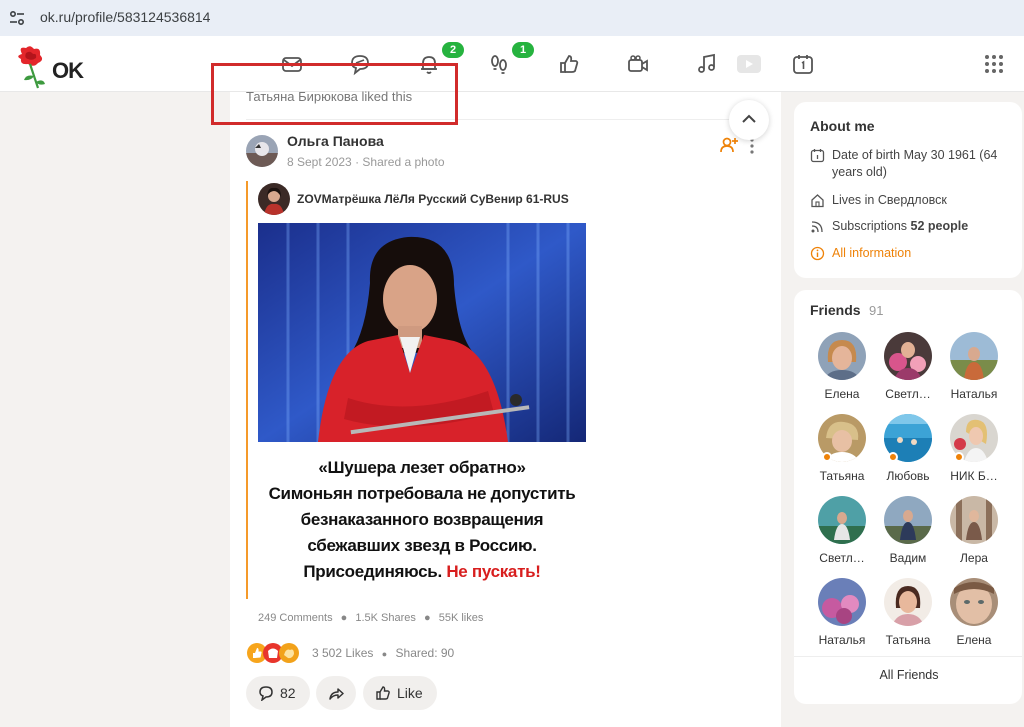  What do you see at coordinates (17, 18) in the screenshot?
I see `site-settings-icon` at bounding box center [17, 18].